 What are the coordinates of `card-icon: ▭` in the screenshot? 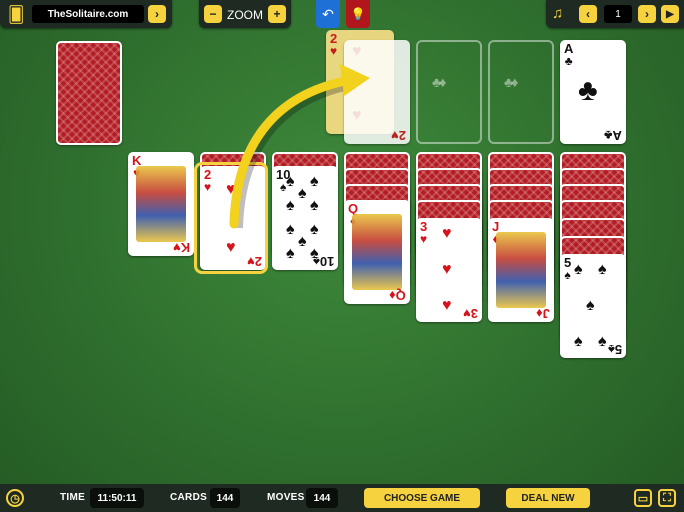 It's located at (643, 498).